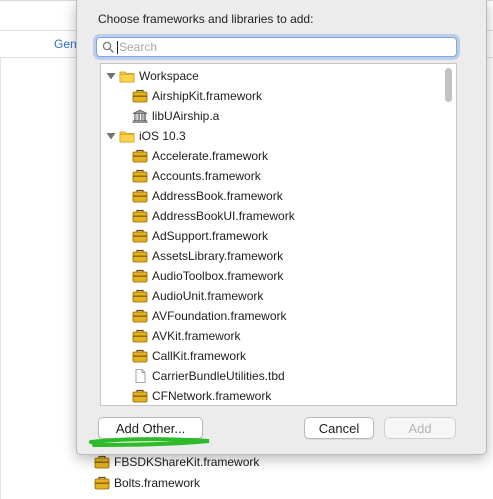 This screenshot has width=493, height=499. I want to click on list-item-label: CallKit.framework, so click(199, 356).